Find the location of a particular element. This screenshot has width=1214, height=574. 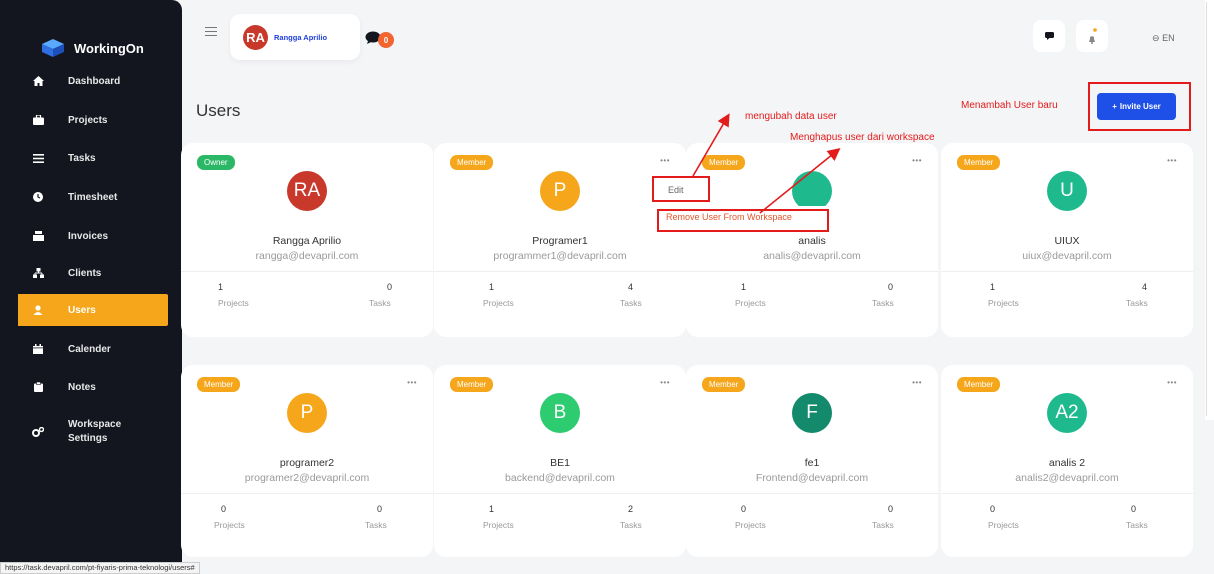

user-email: programmer1@devapril.com is located at coordinates (560, 256).